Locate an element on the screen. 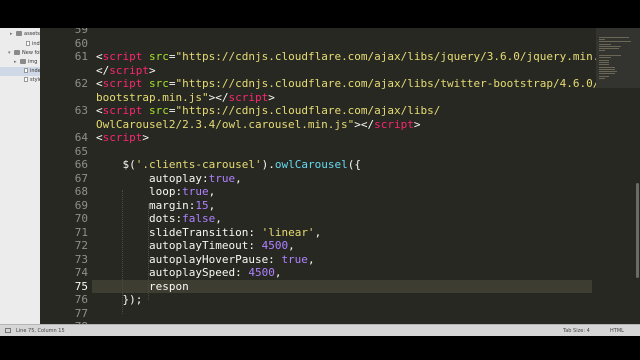 This screenshot has width=640, height=360. code-line: slideTransition: 'linear', is located at coordinates (208, 233).